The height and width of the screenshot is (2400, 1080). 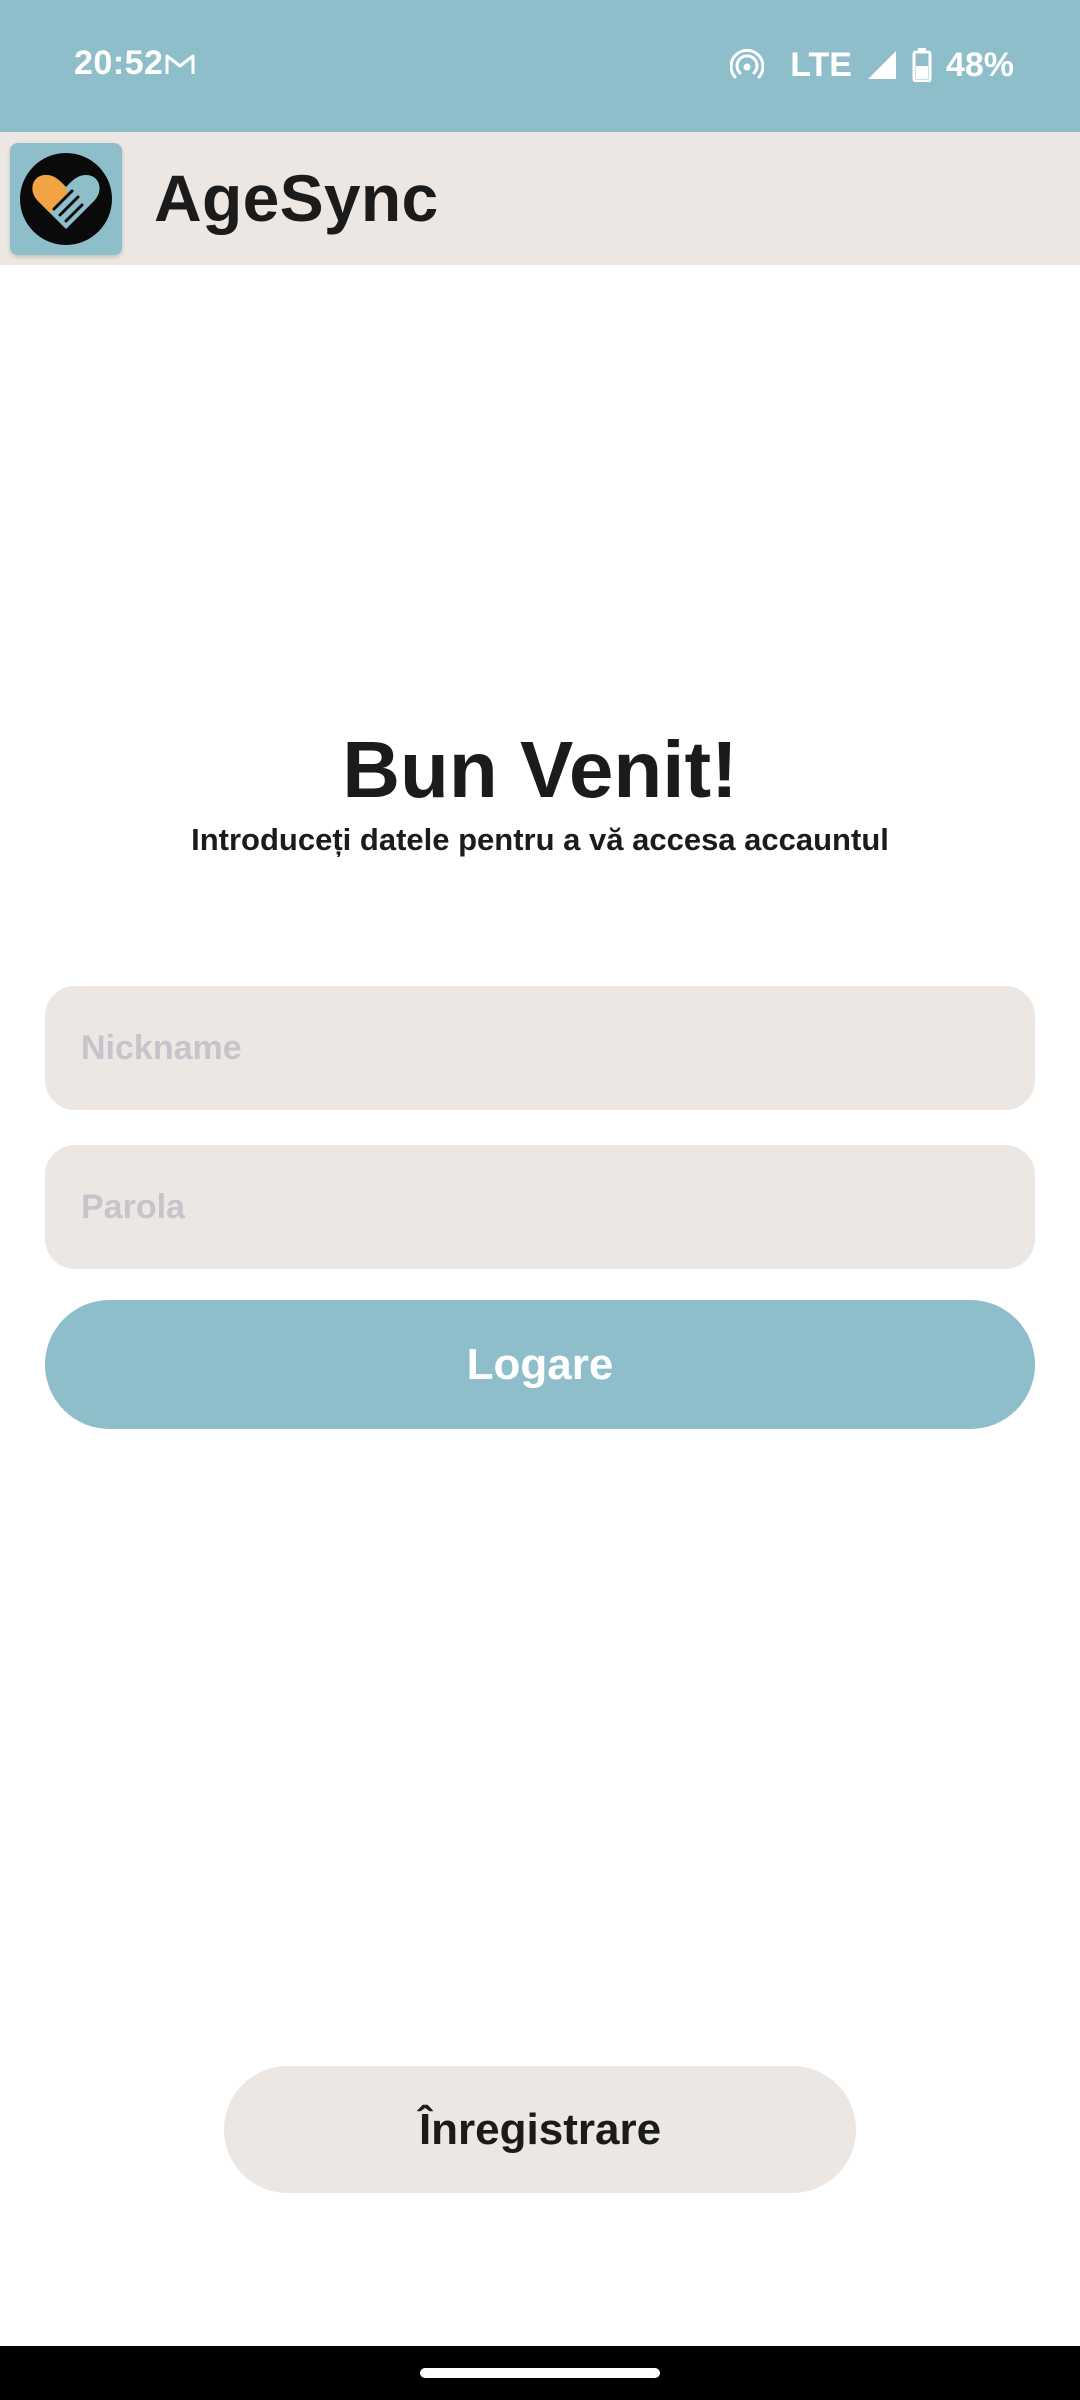 What do you see at coordinates (747, 63) in the screenshot?
I see `hotspot-icon` at bounding box center [747, 63].